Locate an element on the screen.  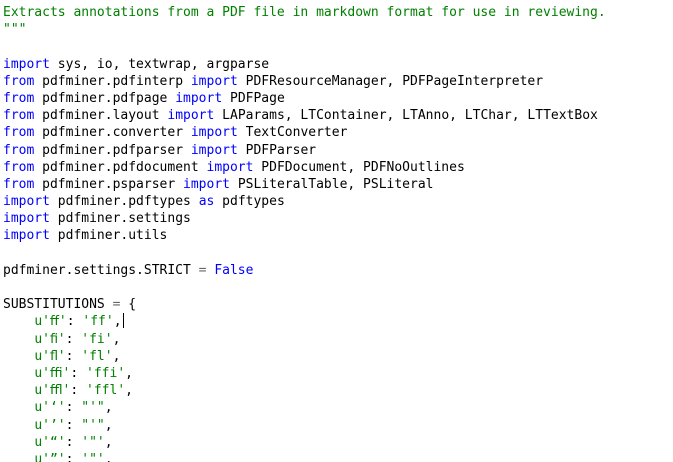
code-token-text: pdfminer.pdfinterp is located at coordinates (112, 81).